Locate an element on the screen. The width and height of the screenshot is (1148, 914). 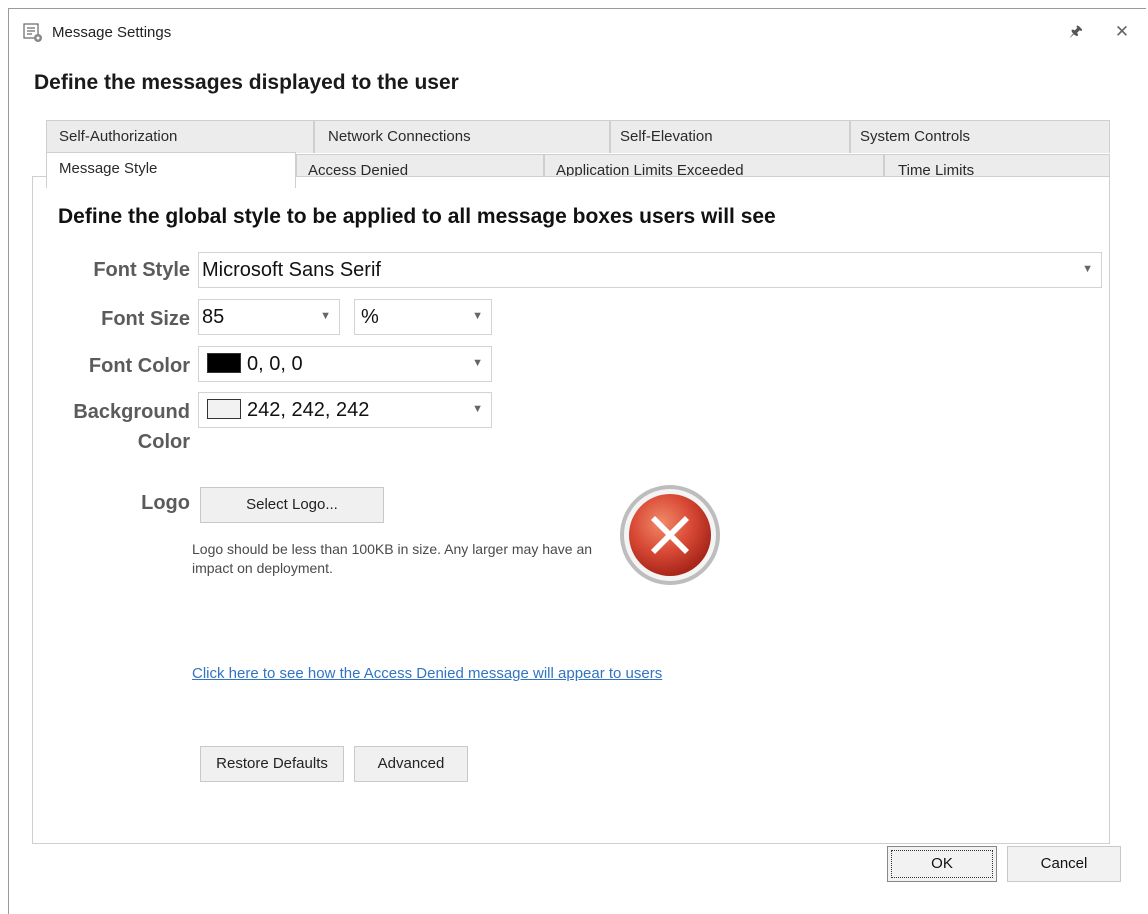
cancel-button: Cancel is located at coordinates (1064, 864).